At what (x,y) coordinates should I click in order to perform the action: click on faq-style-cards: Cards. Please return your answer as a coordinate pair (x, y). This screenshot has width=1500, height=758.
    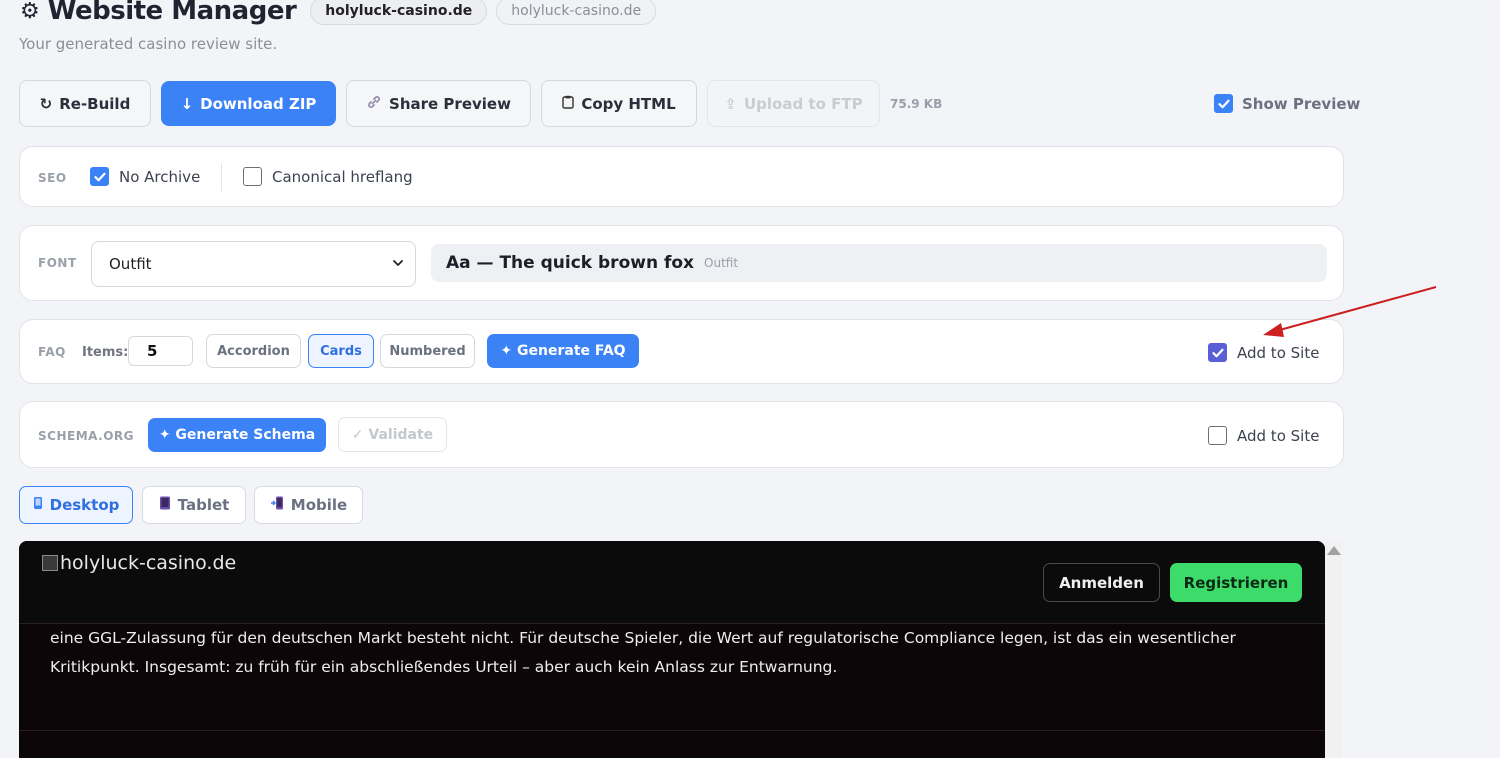
    Looking at the image, I should click on (341, 351).